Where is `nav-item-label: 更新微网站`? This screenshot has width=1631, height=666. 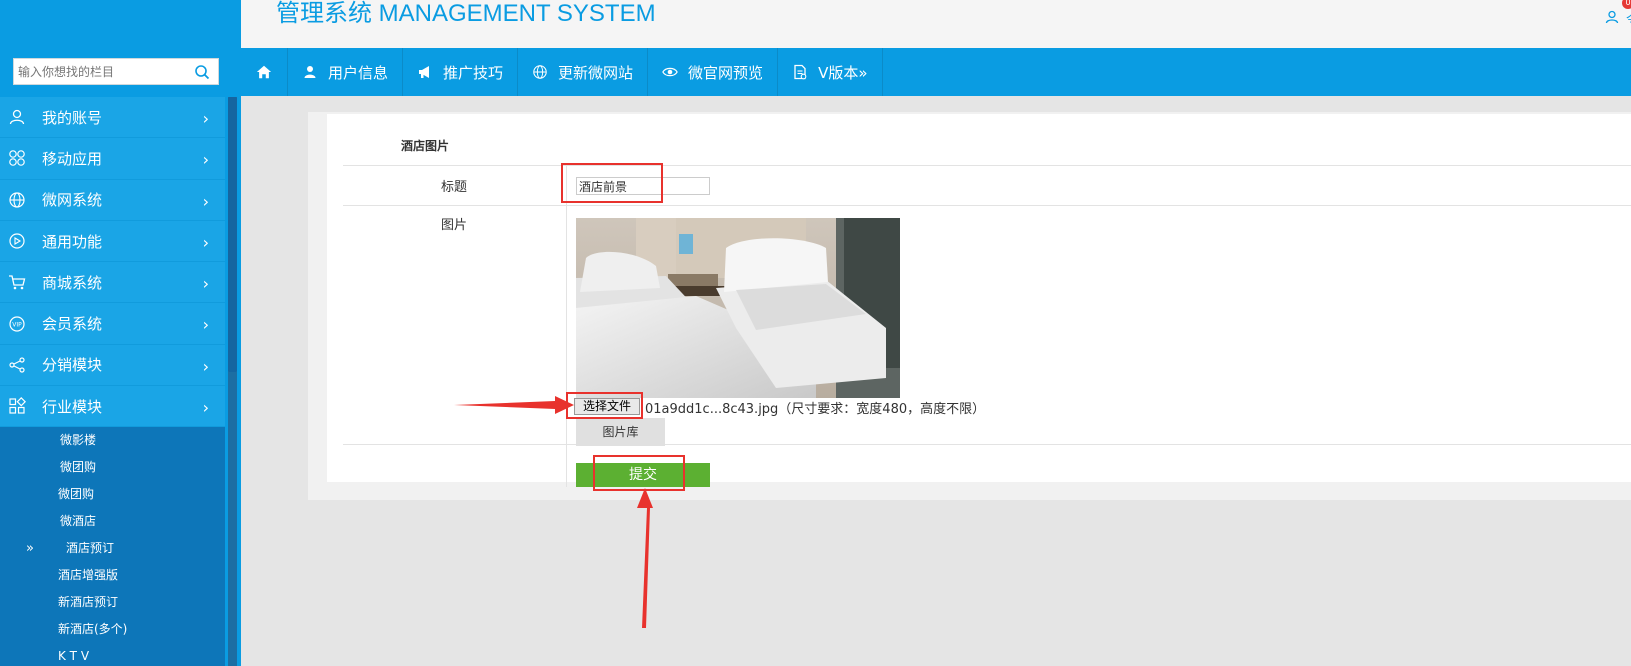
nav-item-label: 更新微网站 is located at coordinates (596, 72).